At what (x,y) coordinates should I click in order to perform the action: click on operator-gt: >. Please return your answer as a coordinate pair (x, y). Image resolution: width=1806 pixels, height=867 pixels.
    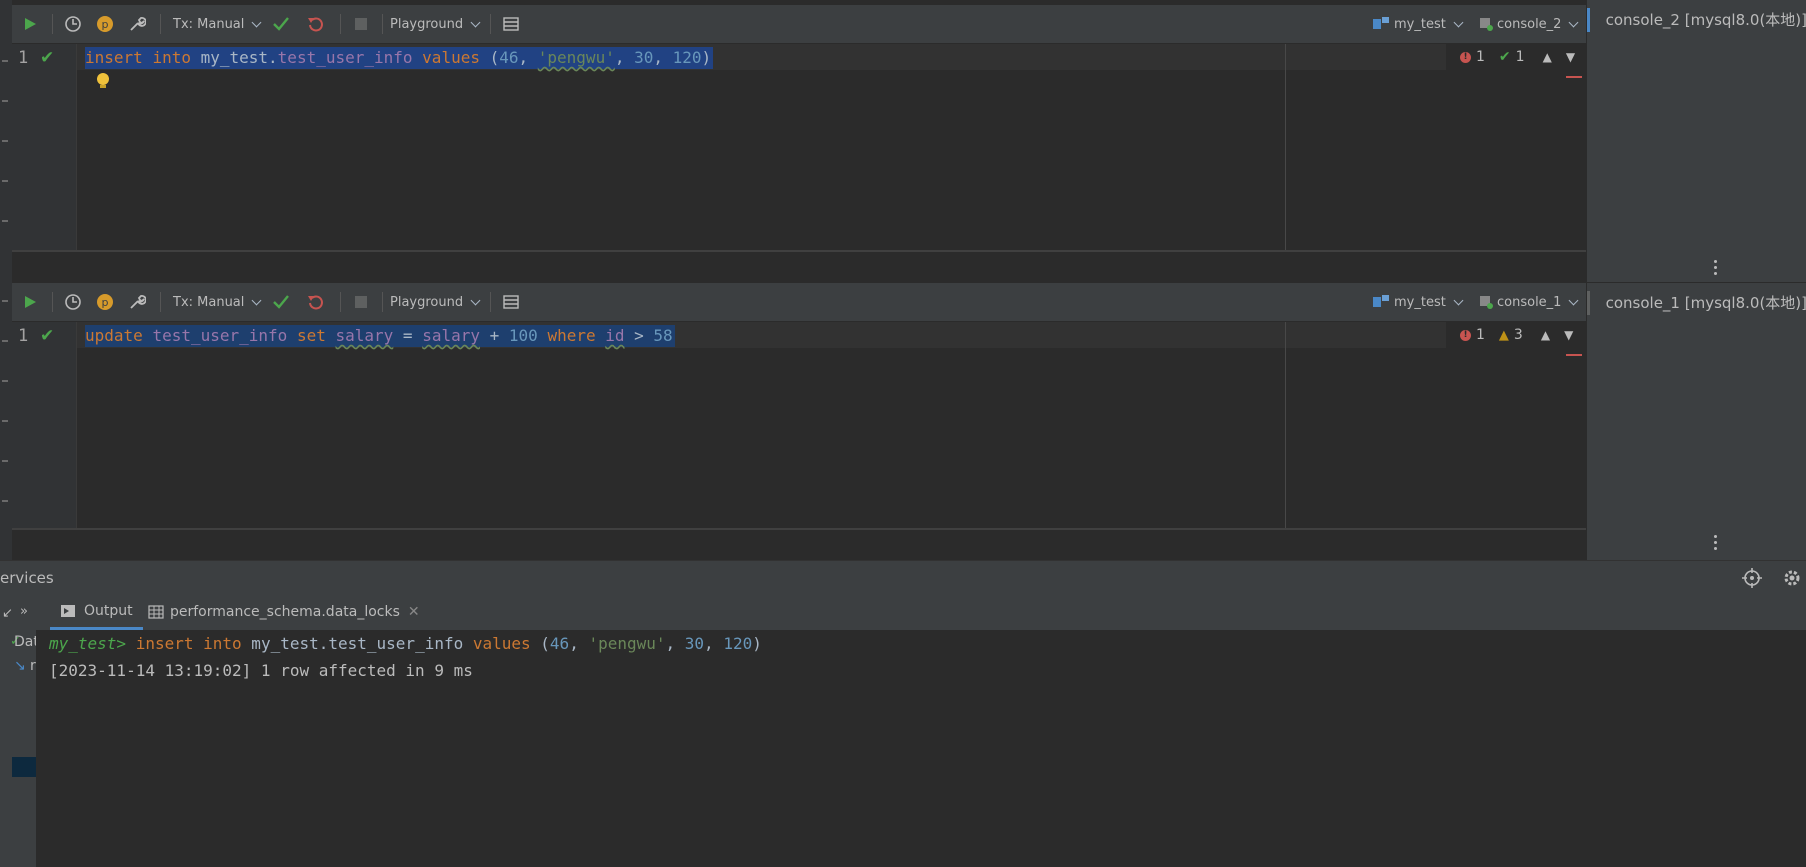
    Looking at the image, I should click on (639, 335).